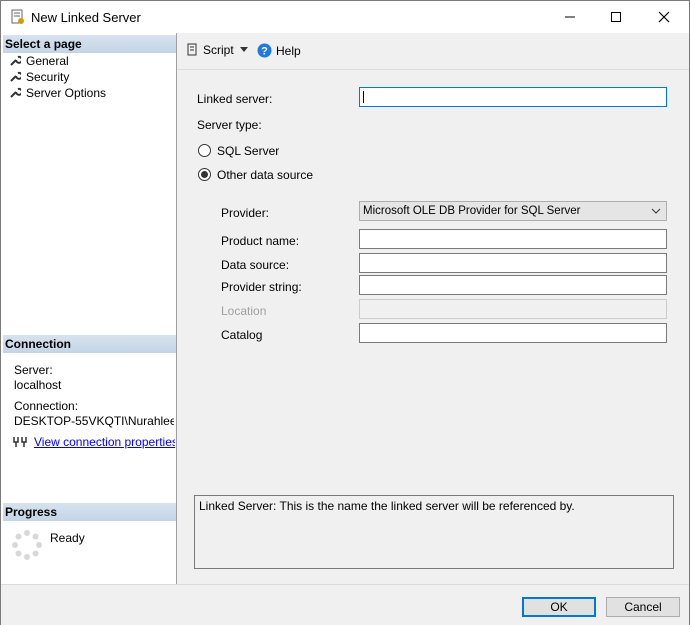 Image resolution: width=690 pixels, height=625 pixels. What do you see at coordinates (260, 241) in the screenshot?
I see `product-name-label: Product name:` at bounding box center [260, 241].